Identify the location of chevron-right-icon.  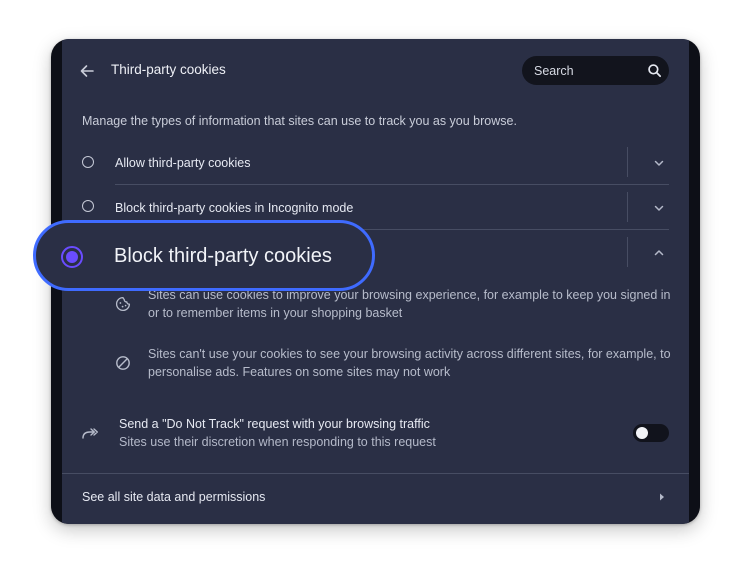
(662, 497).